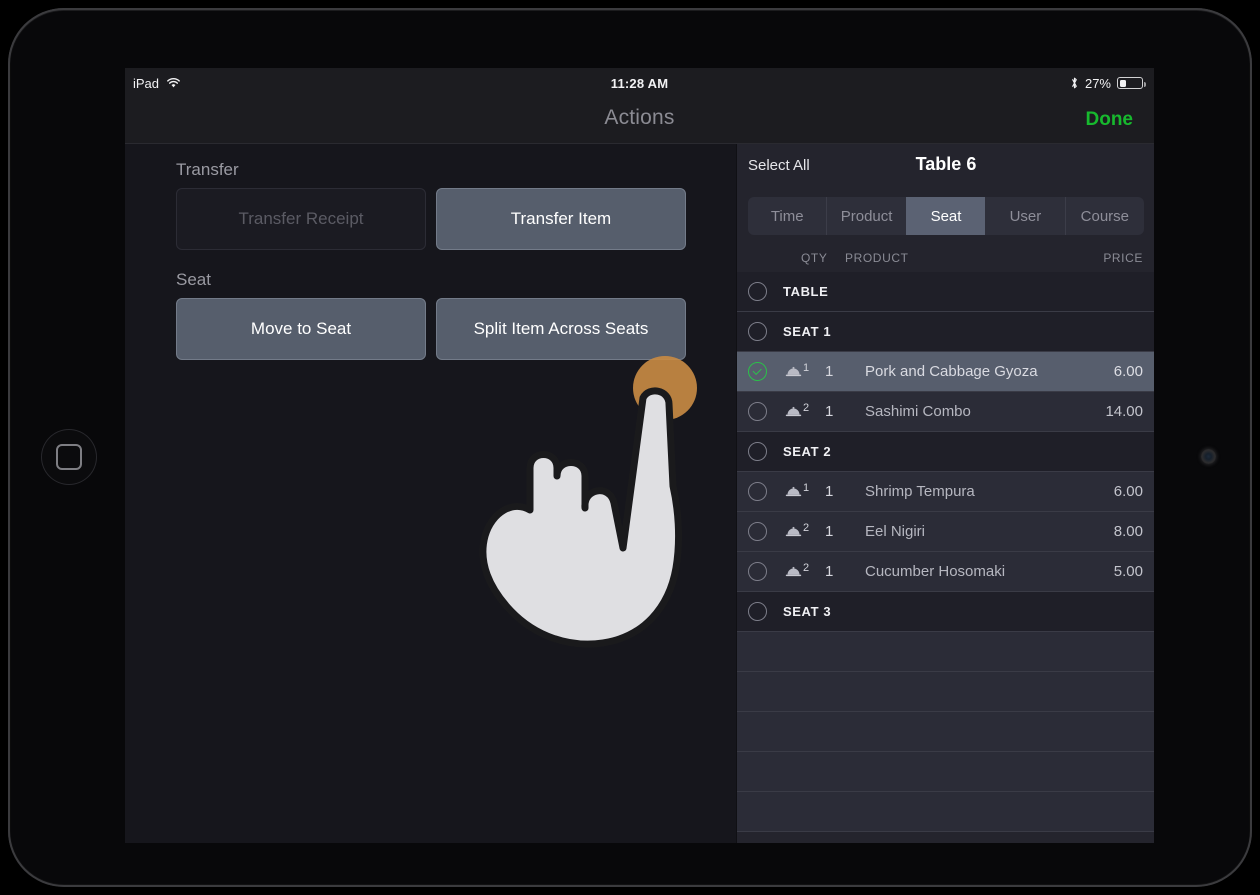  What do you see at coordinates (945, 532) in the screenshot?
I see `order-item-row: 2 1 Eel Nigiri 8.00` at bounding box center [945, 532].